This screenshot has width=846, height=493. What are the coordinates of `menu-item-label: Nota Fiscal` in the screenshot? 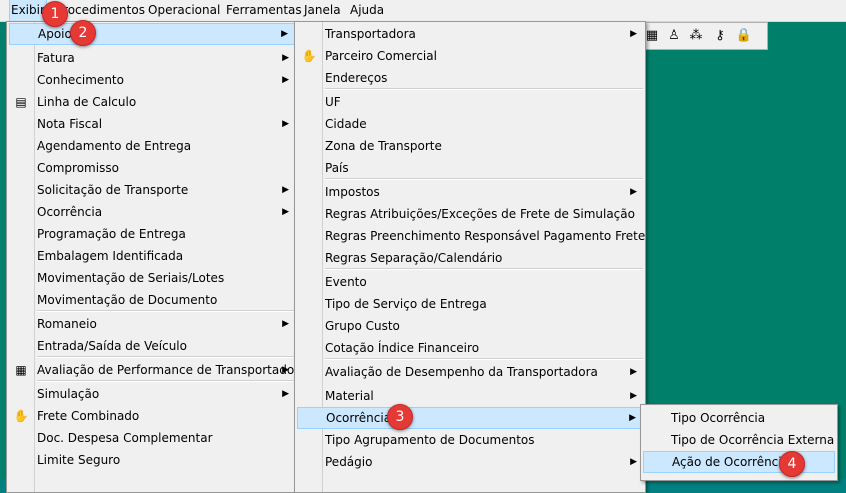 It's located at (70, 124).